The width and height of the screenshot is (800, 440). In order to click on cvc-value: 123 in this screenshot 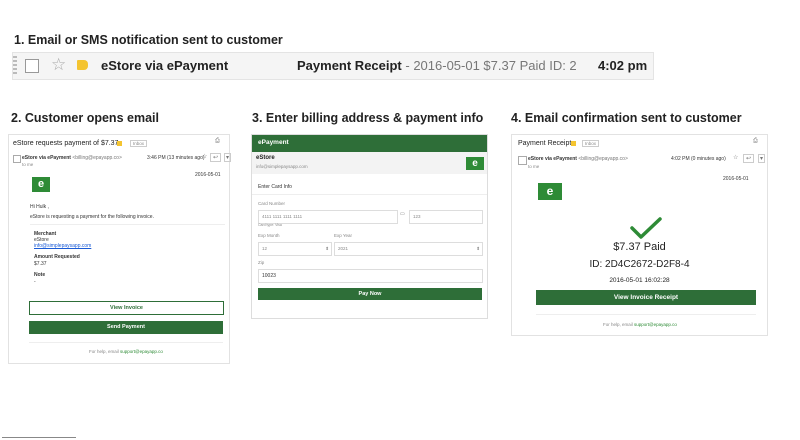, I will do `click(417, 216)`.